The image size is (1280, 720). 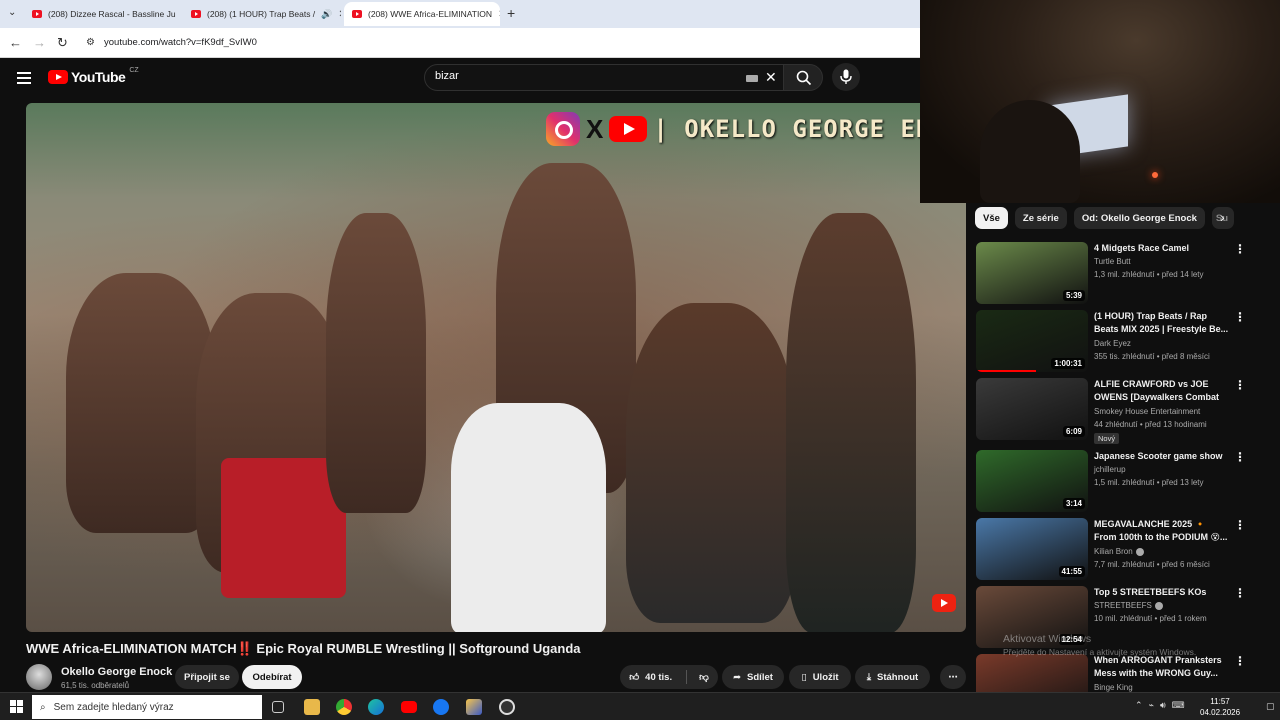 I want to click on channel-name: Smokey House Entertainment, so click(x=1147, y=411).